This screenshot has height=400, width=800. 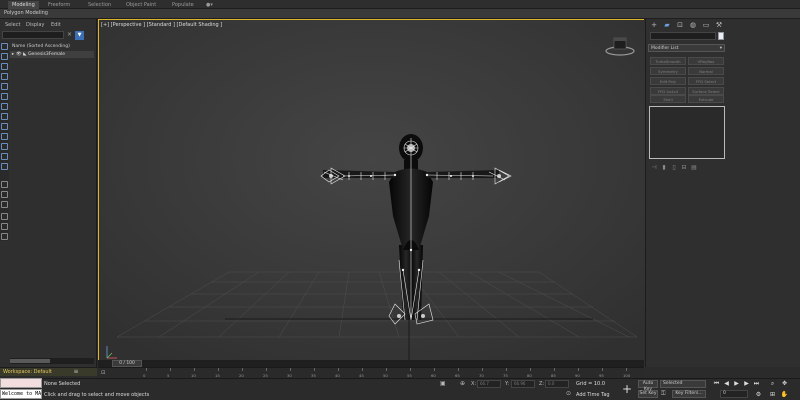 What do you see at coordinates (706, 99) in the screenshot?
I see `extrude-button: Extrude` at bounding box center [706, 99].